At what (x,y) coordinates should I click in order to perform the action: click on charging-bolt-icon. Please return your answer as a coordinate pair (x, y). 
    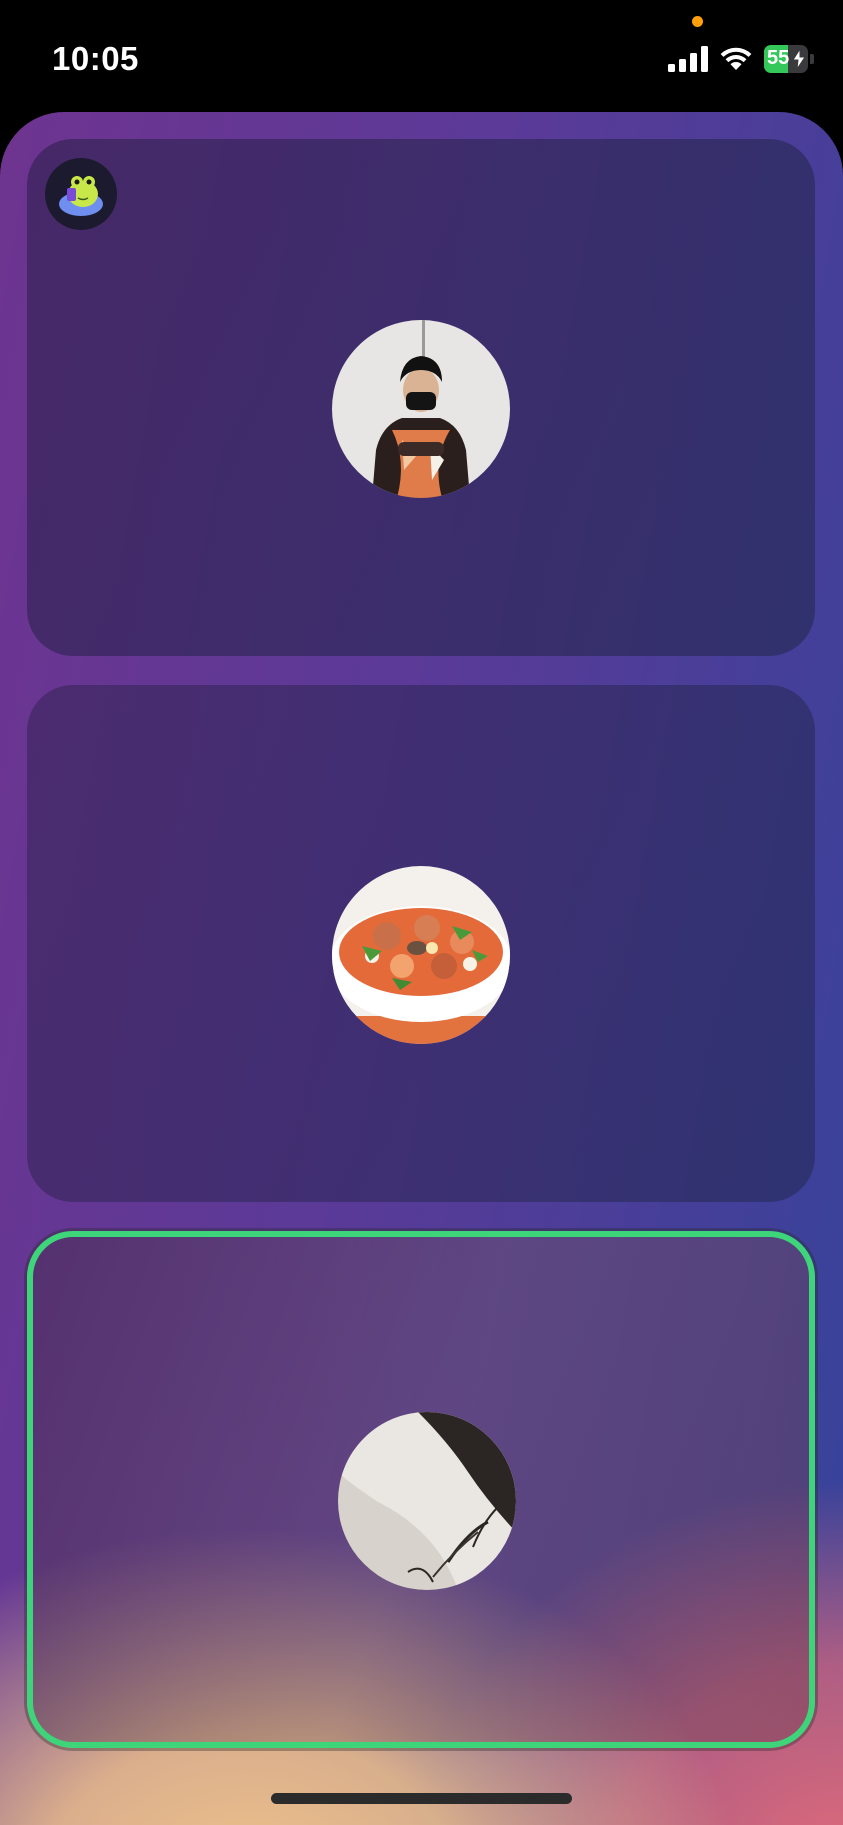
    Looking at the image, I should click on (799, 59).